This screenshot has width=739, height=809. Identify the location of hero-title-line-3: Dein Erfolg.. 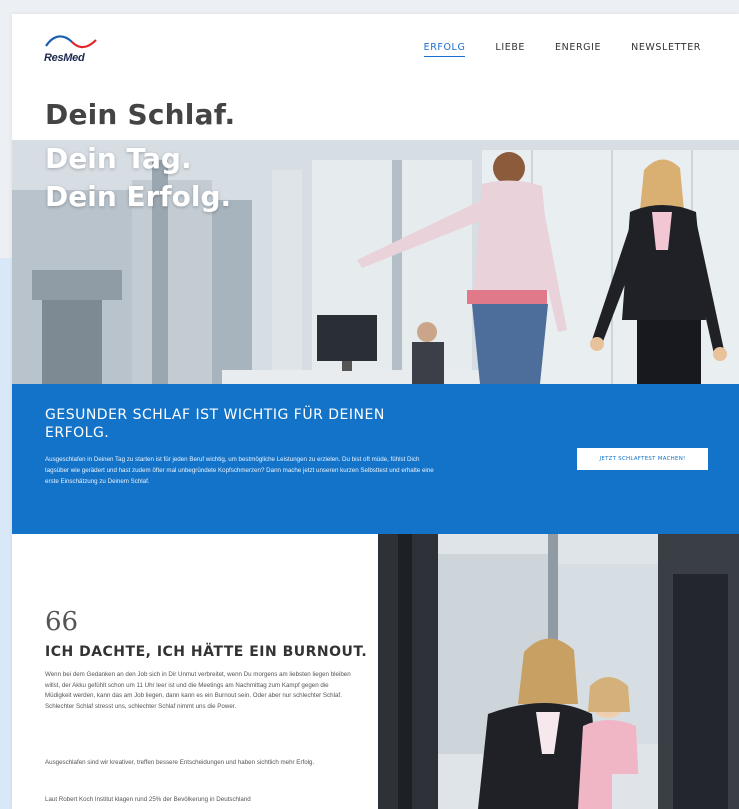
(138, 196).